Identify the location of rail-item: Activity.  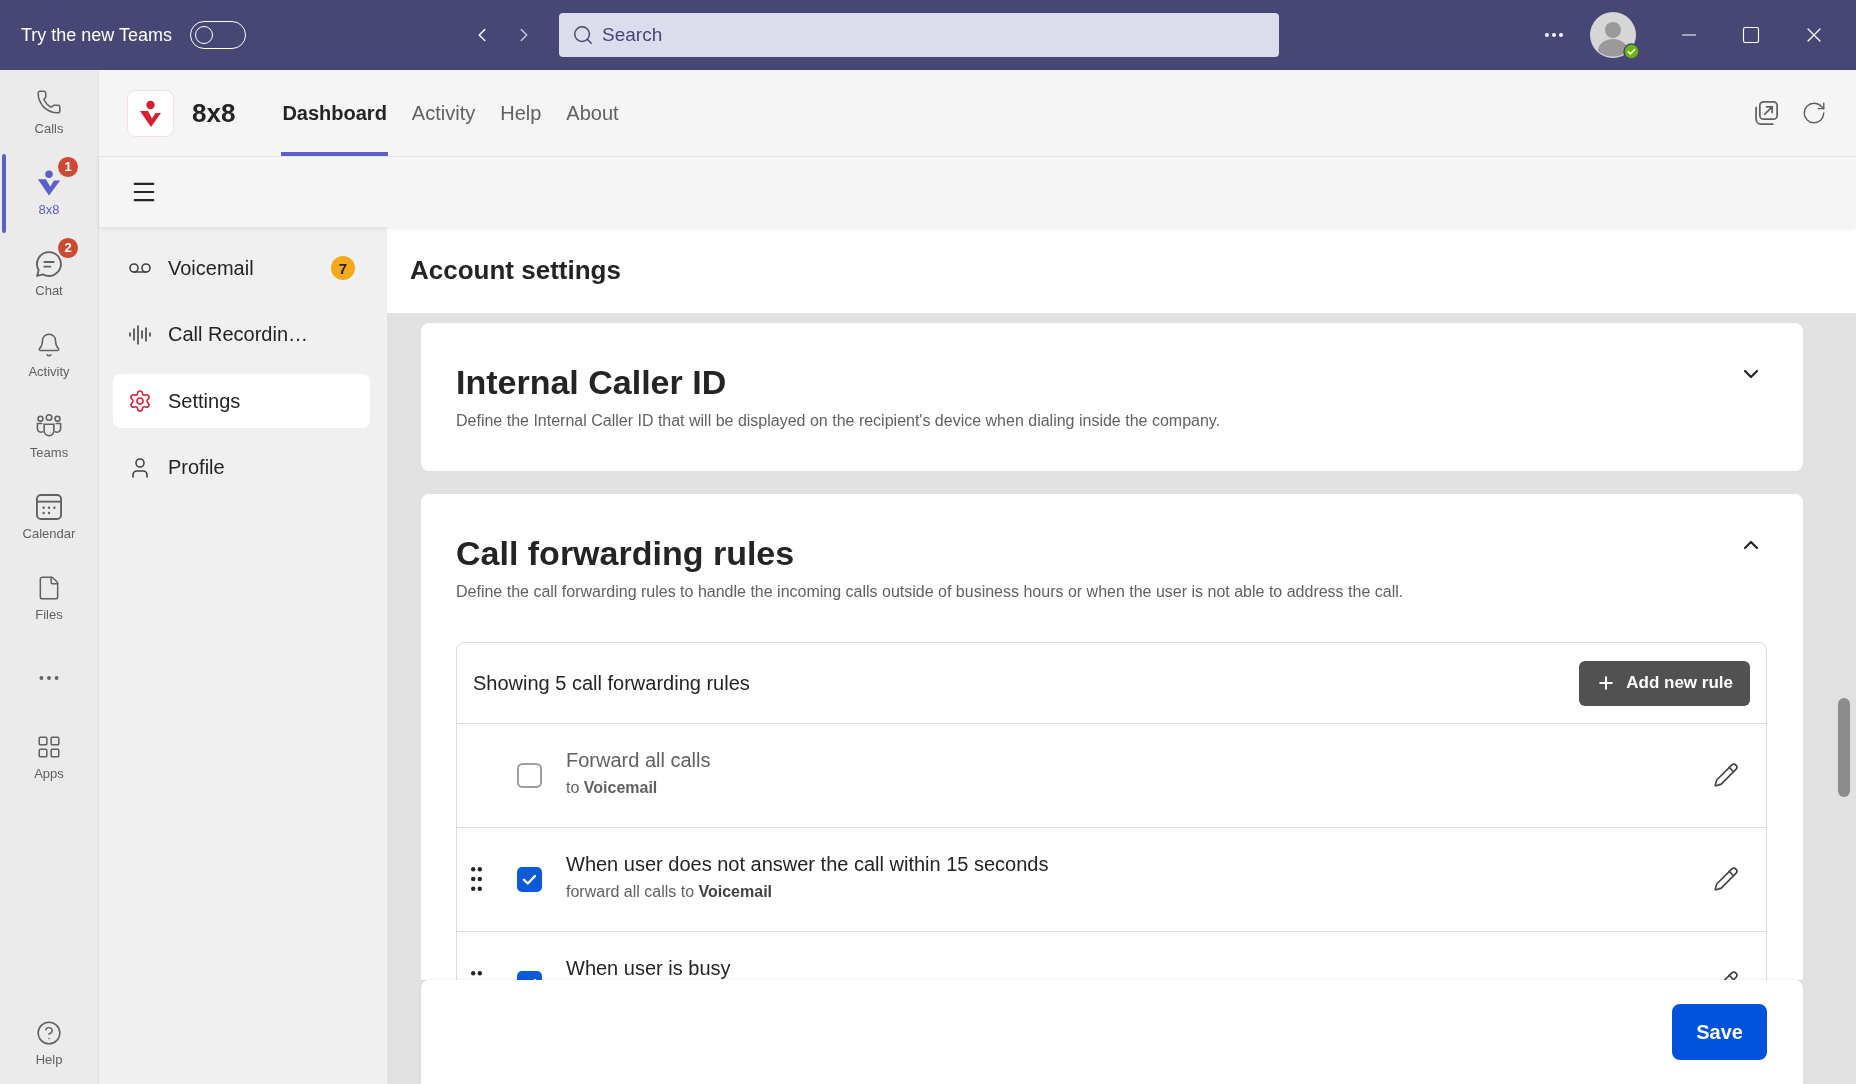
(49, 355).